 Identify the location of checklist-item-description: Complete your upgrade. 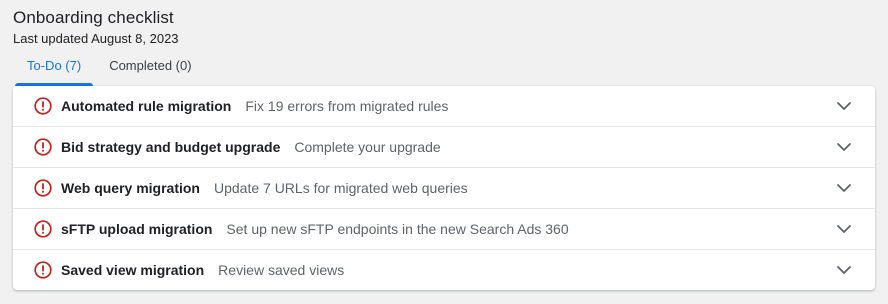
(367, 147).